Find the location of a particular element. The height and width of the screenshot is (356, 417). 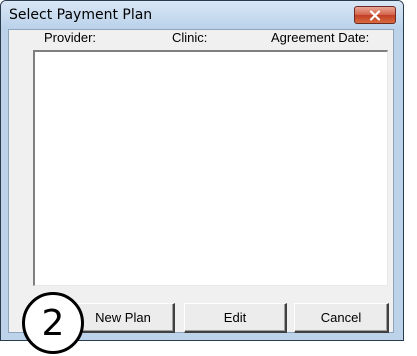

close-x-icon is located at coordinates (375, 15).